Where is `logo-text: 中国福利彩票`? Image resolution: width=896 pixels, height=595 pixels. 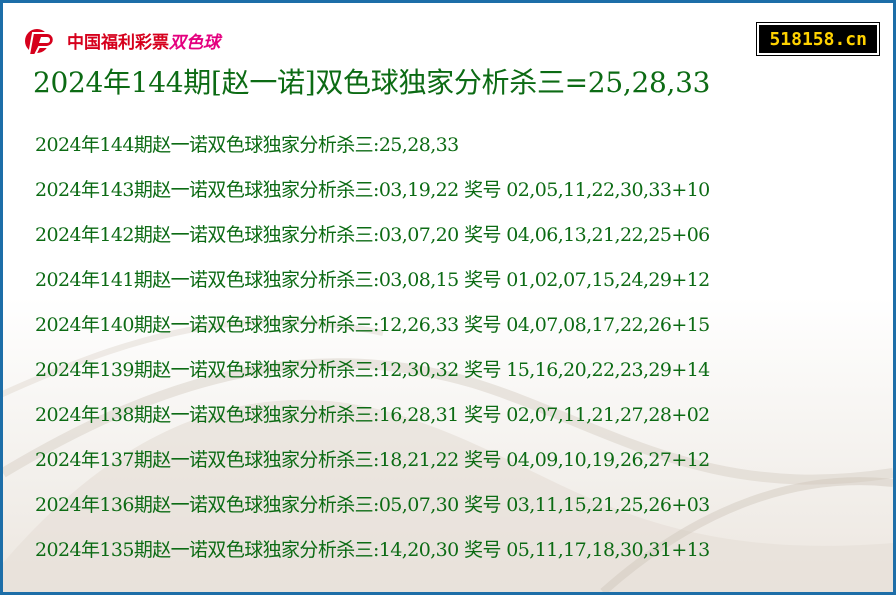
logo-text: 中国福利彩票 is located at coordinates (118, 42).